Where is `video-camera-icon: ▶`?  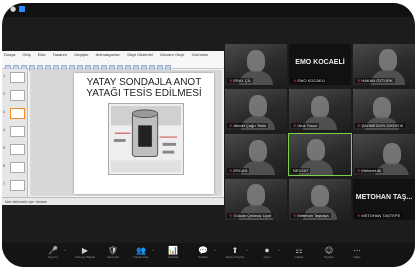 video-camera-icon: ▶ is located at coordinates (85, 250).